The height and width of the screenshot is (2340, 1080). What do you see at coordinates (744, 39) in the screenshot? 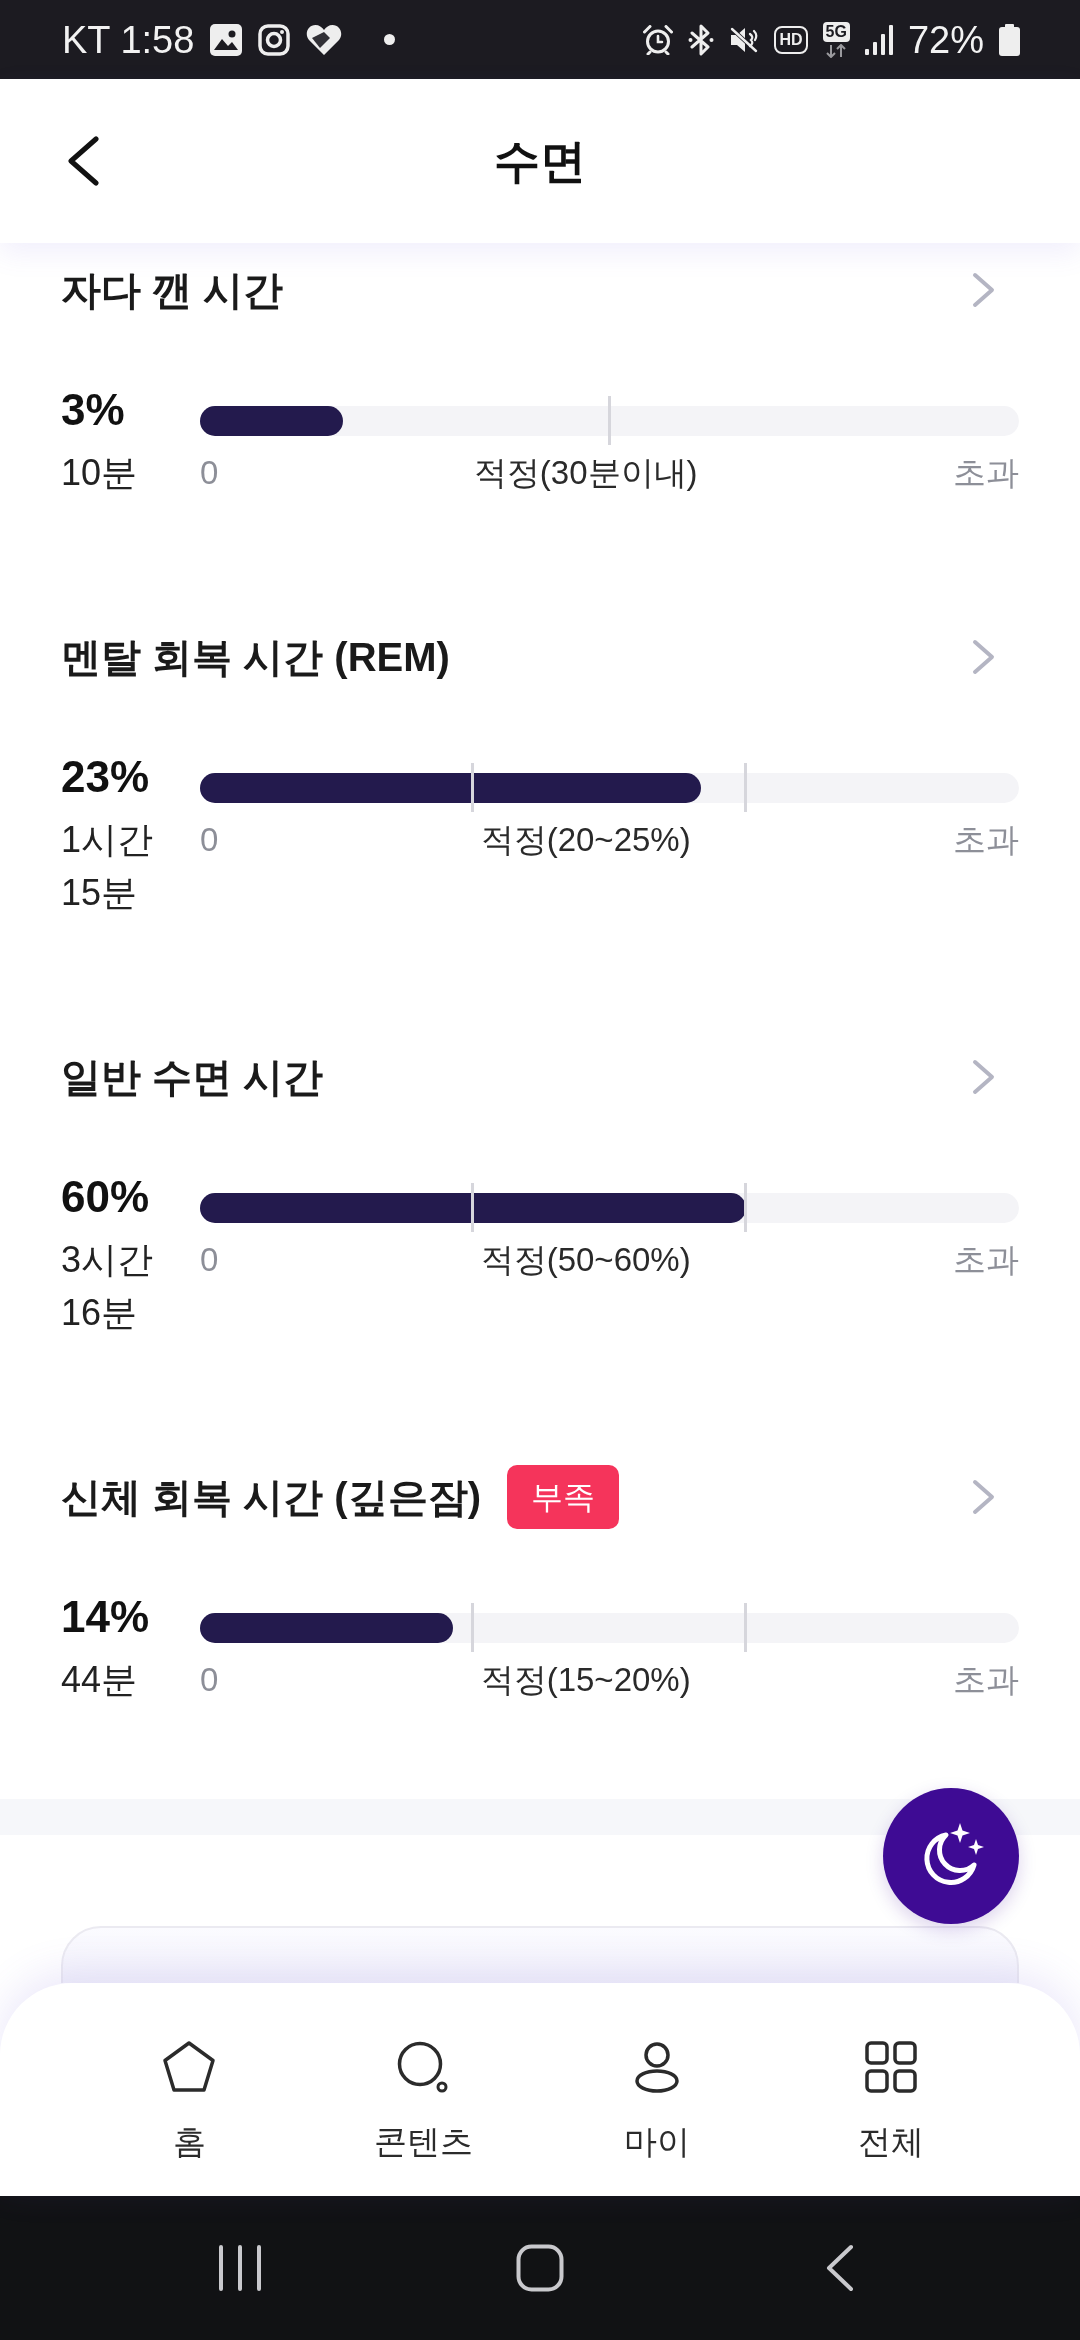
I see `mute-icon` at bounding box center [744, 39].